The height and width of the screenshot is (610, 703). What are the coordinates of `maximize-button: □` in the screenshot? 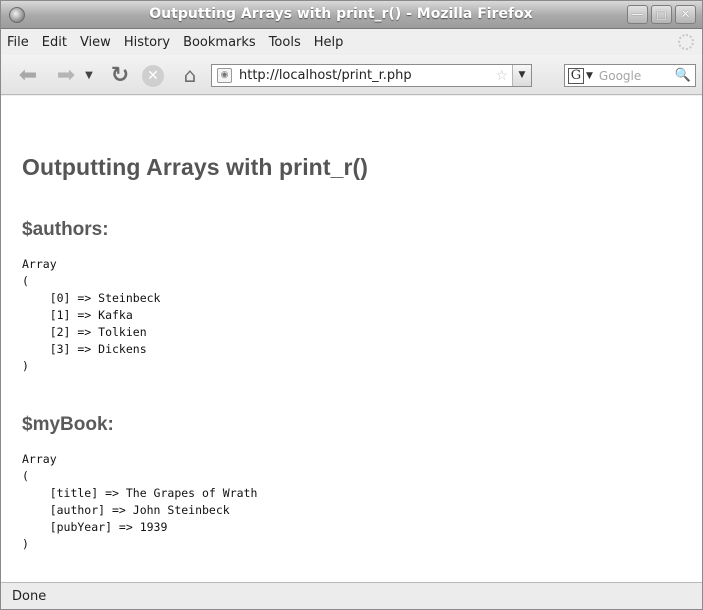 It's located at (661, 14).